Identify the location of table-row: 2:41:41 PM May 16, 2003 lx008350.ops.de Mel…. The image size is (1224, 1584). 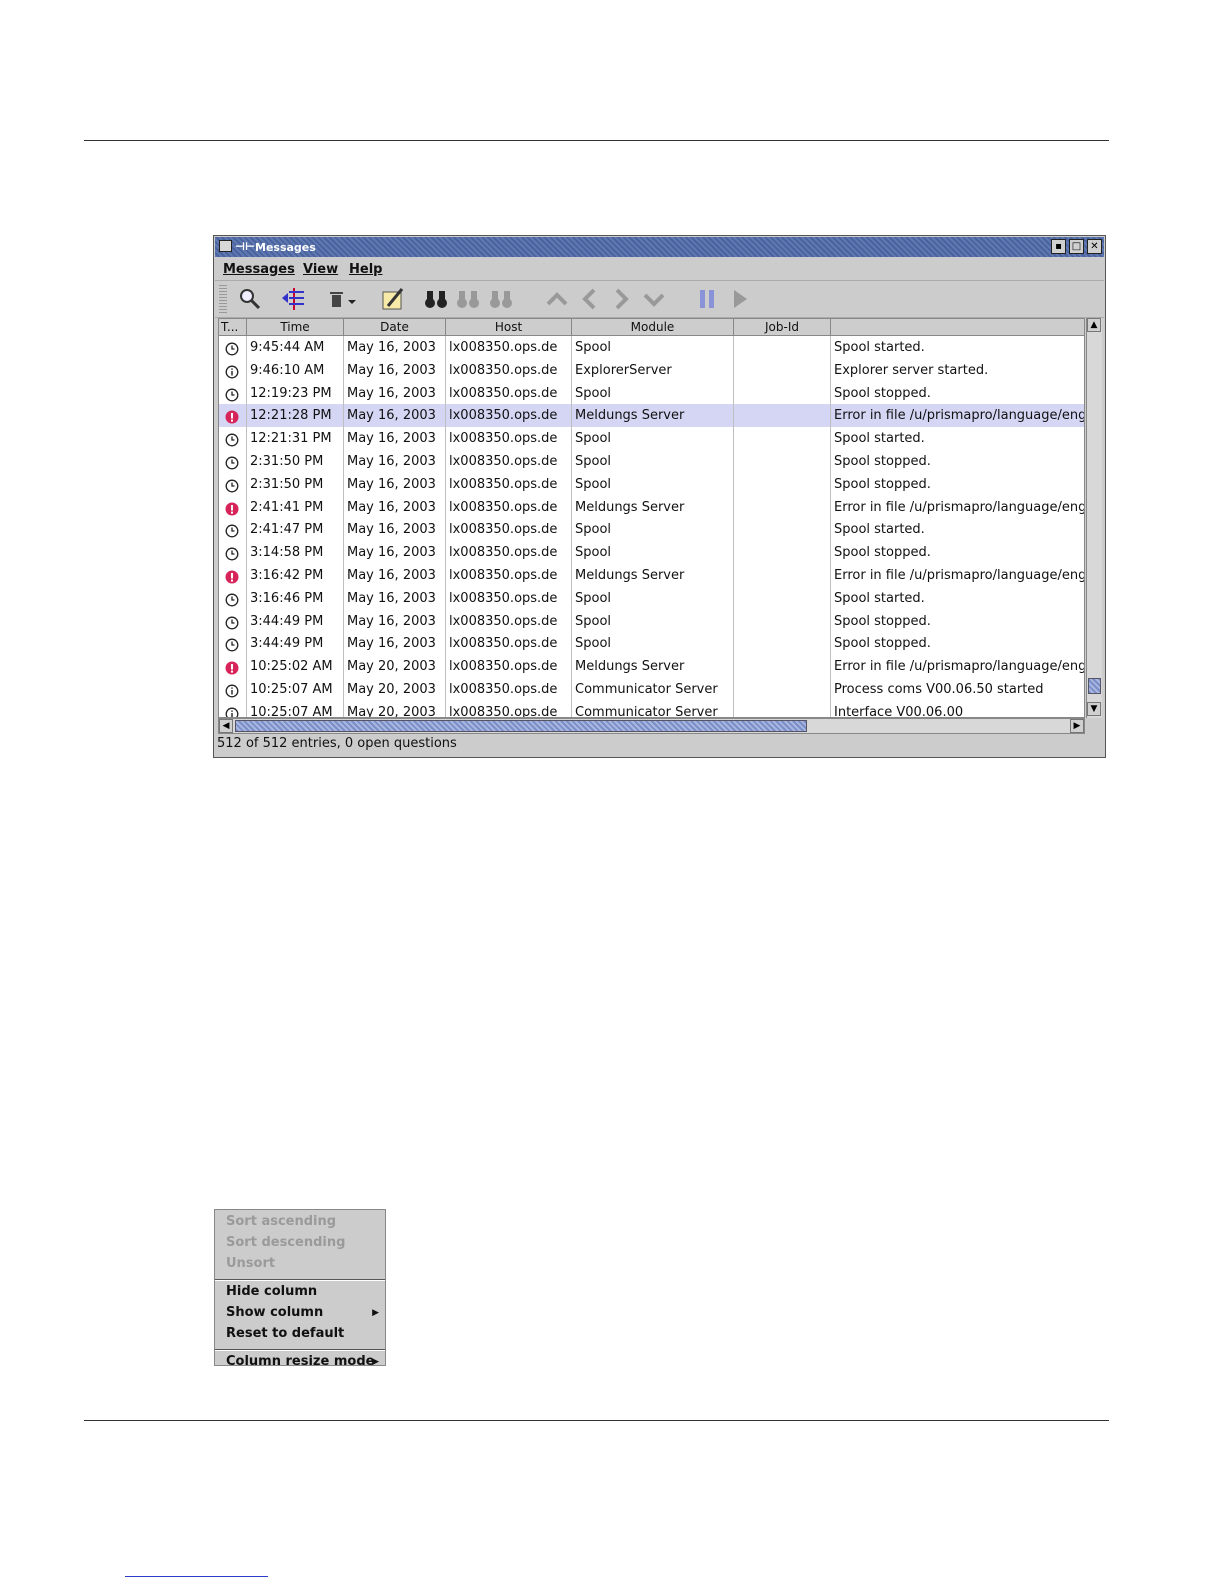
(651, 507).